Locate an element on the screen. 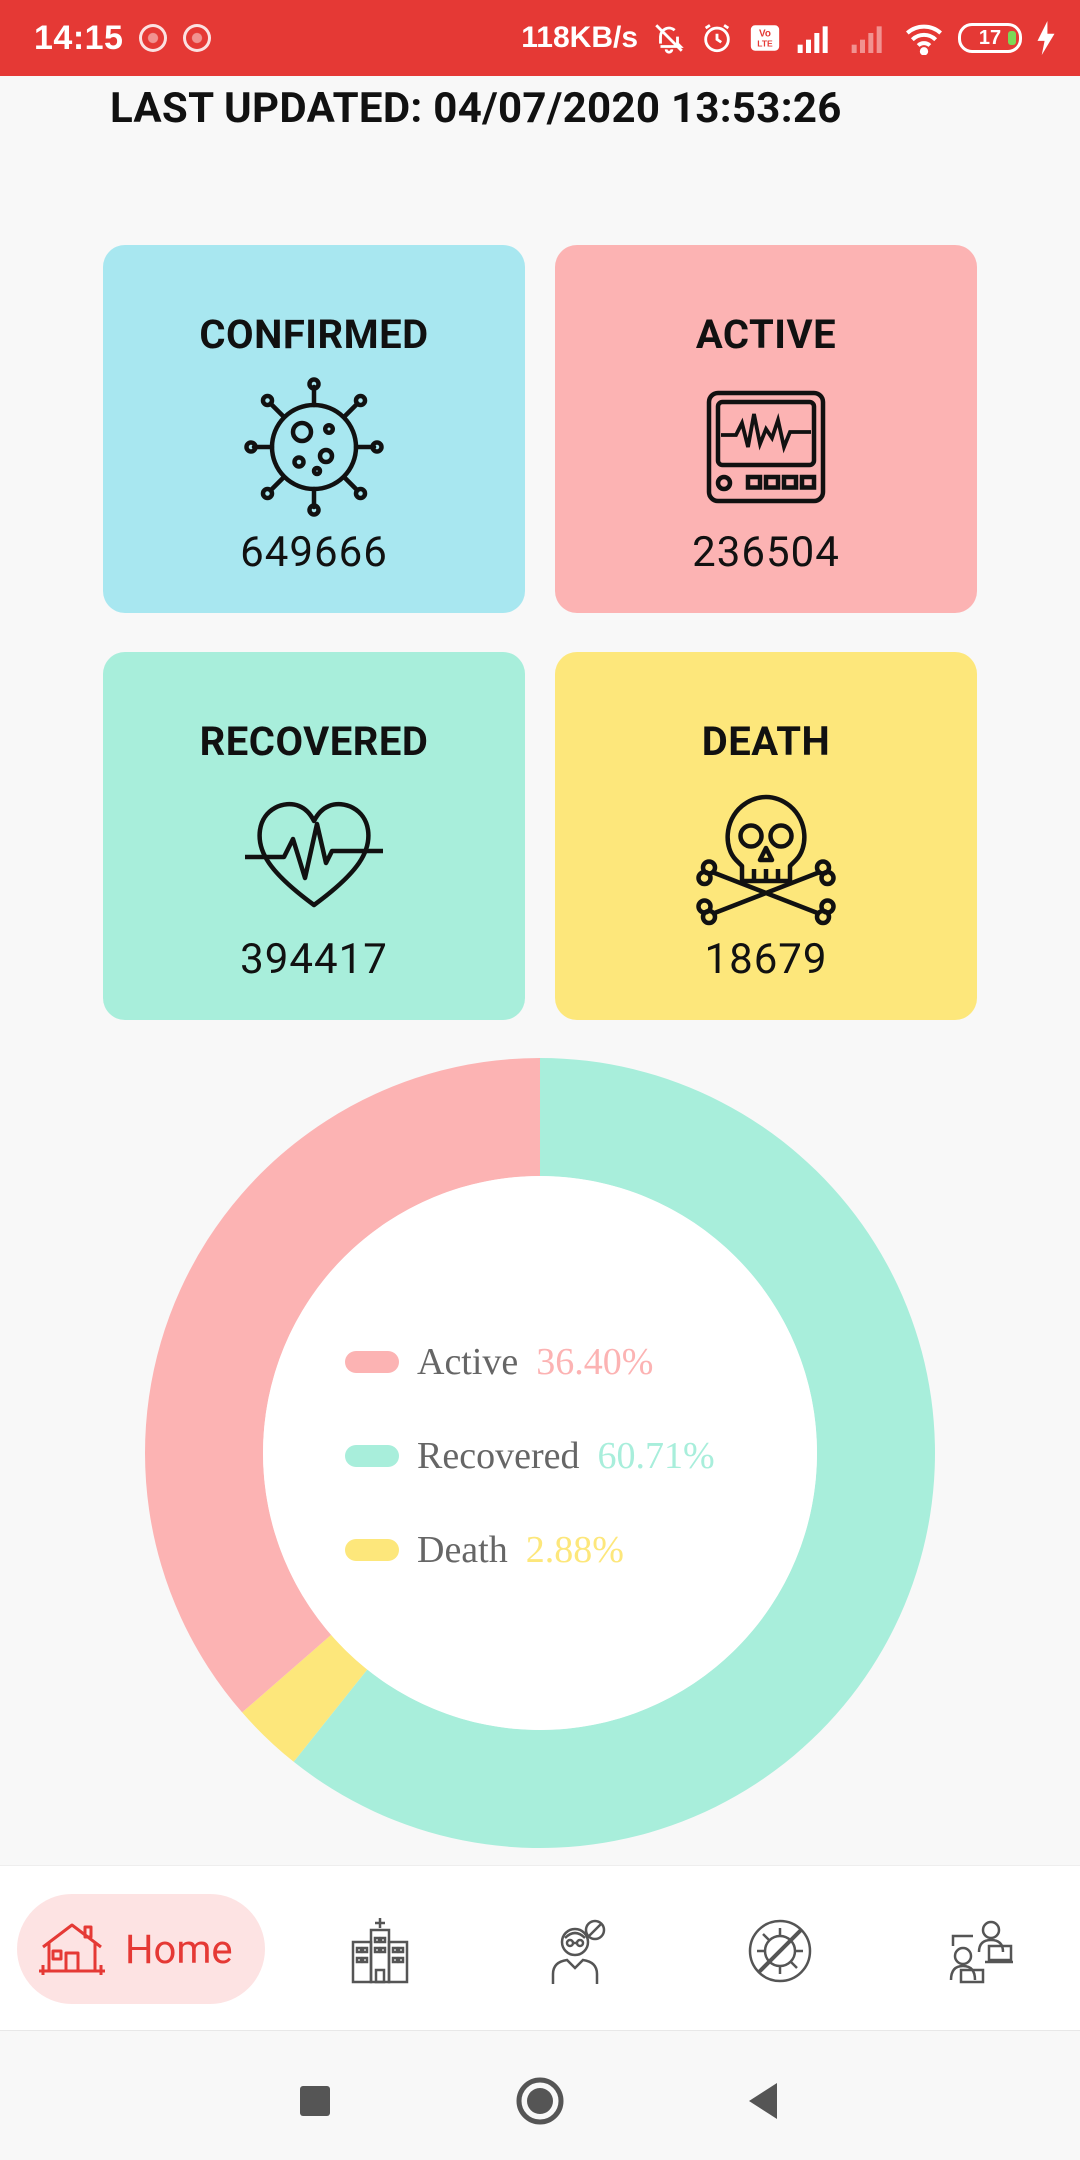 Image resolution: width=1080 pixels, height=2160 pixels. battery-level: 17 is located at coordinates (990, 37).